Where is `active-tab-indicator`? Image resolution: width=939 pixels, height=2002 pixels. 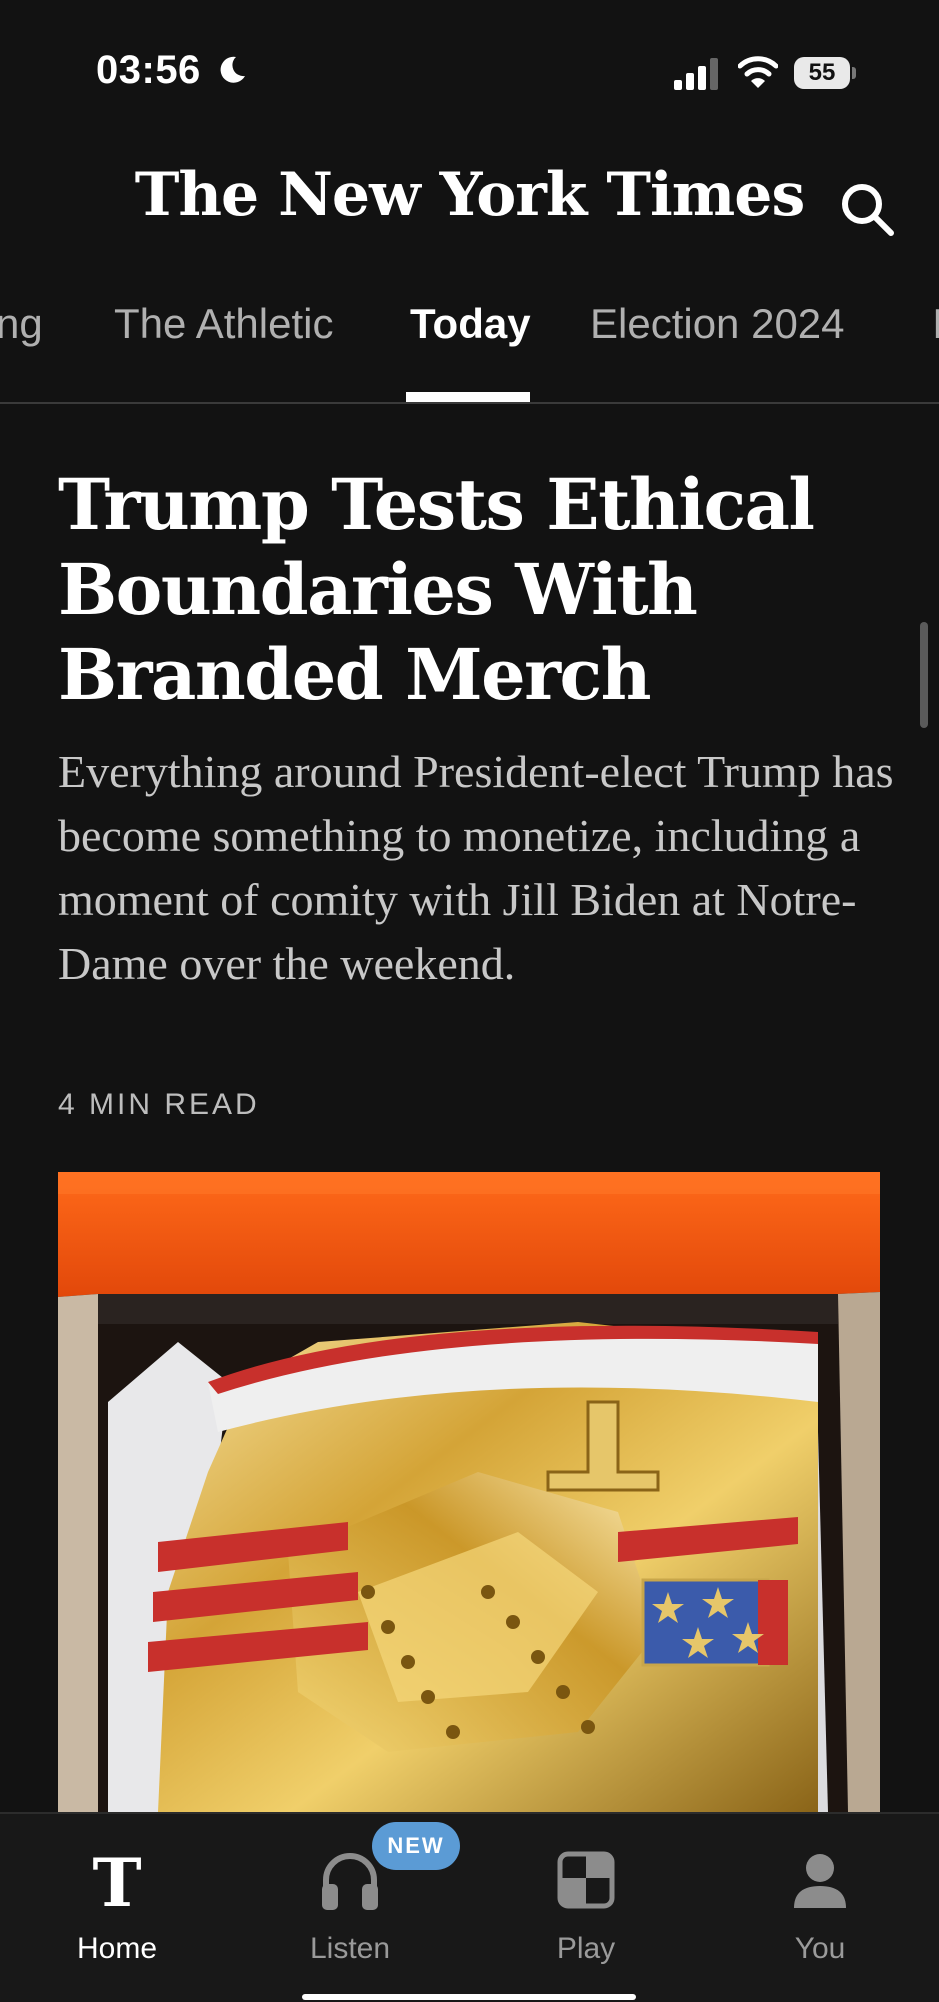
active-tab-indicator is located at coordinates (468, 397).